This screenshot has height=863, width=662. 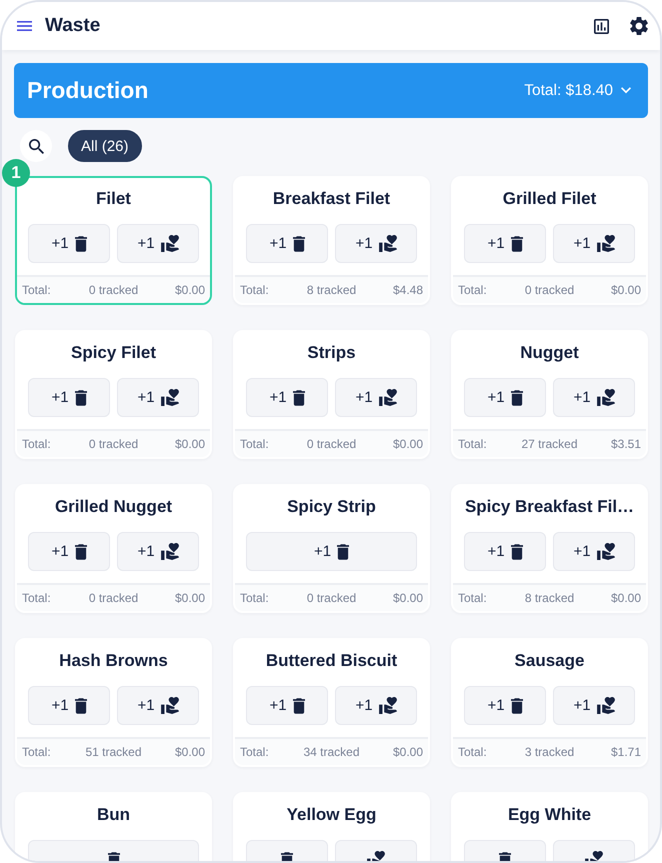 I want to click on item-card: Yellow Egg, so click(x=331, y=826).